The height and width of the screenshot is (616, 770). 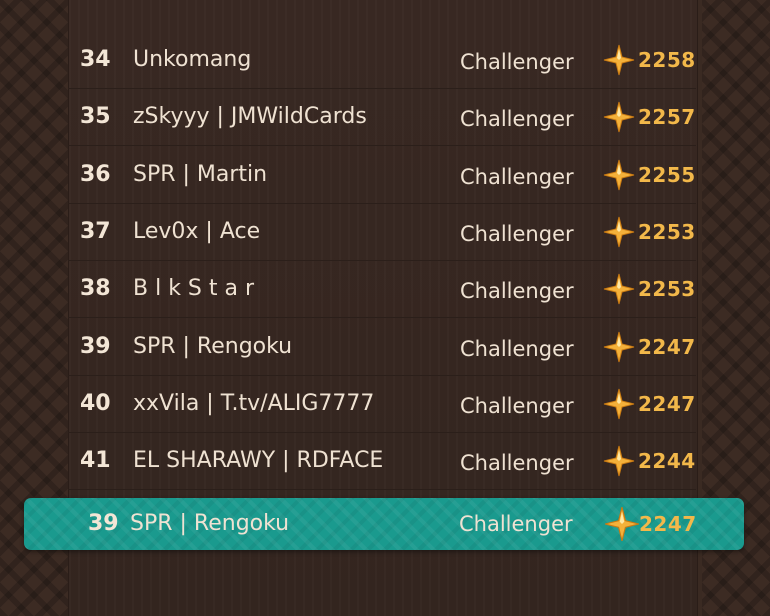 I want to click on player-name: Unkomang, so click(x=192, y=59).